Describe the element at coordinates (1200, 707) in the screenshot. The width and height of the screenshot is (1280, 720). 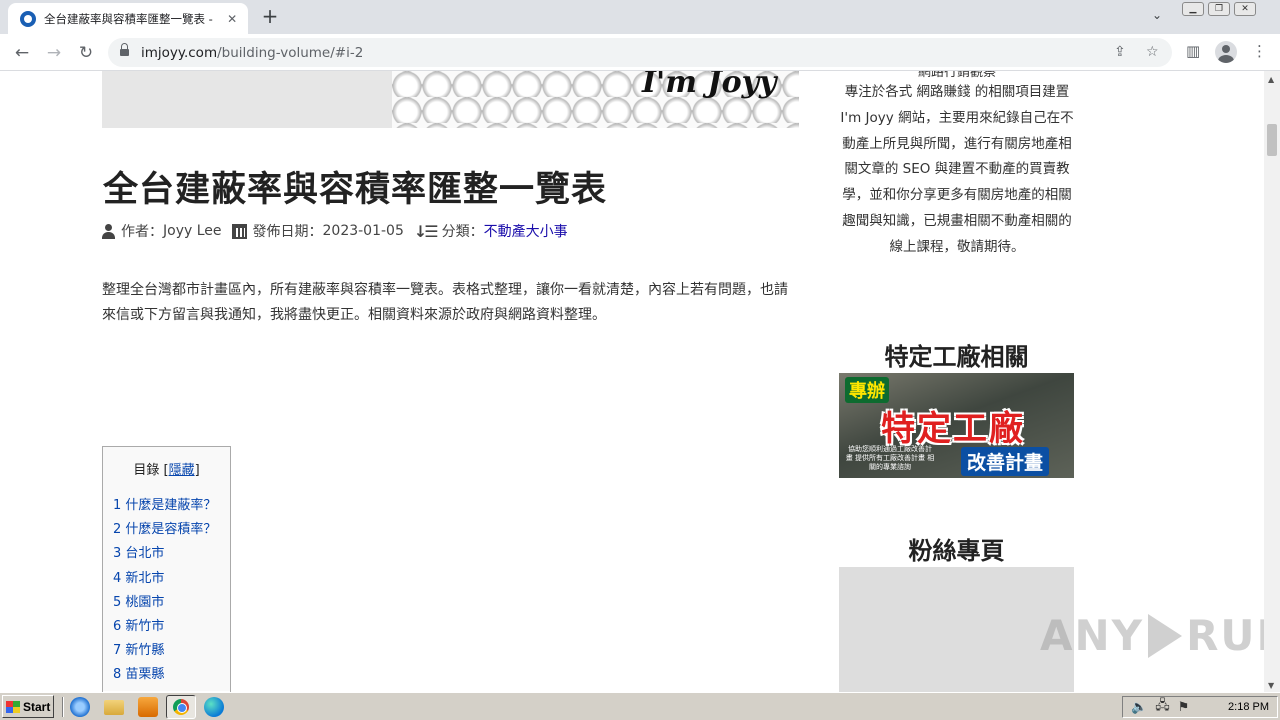
I see `system-tray: 🔈 🖧 ⚑ 2:18 PM` at that location.